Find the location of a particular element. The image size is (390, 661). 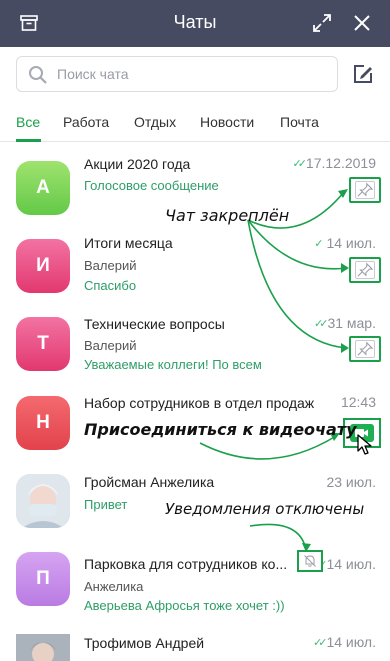

tab-leisure: Отдых is located at coordinates (155, 122).